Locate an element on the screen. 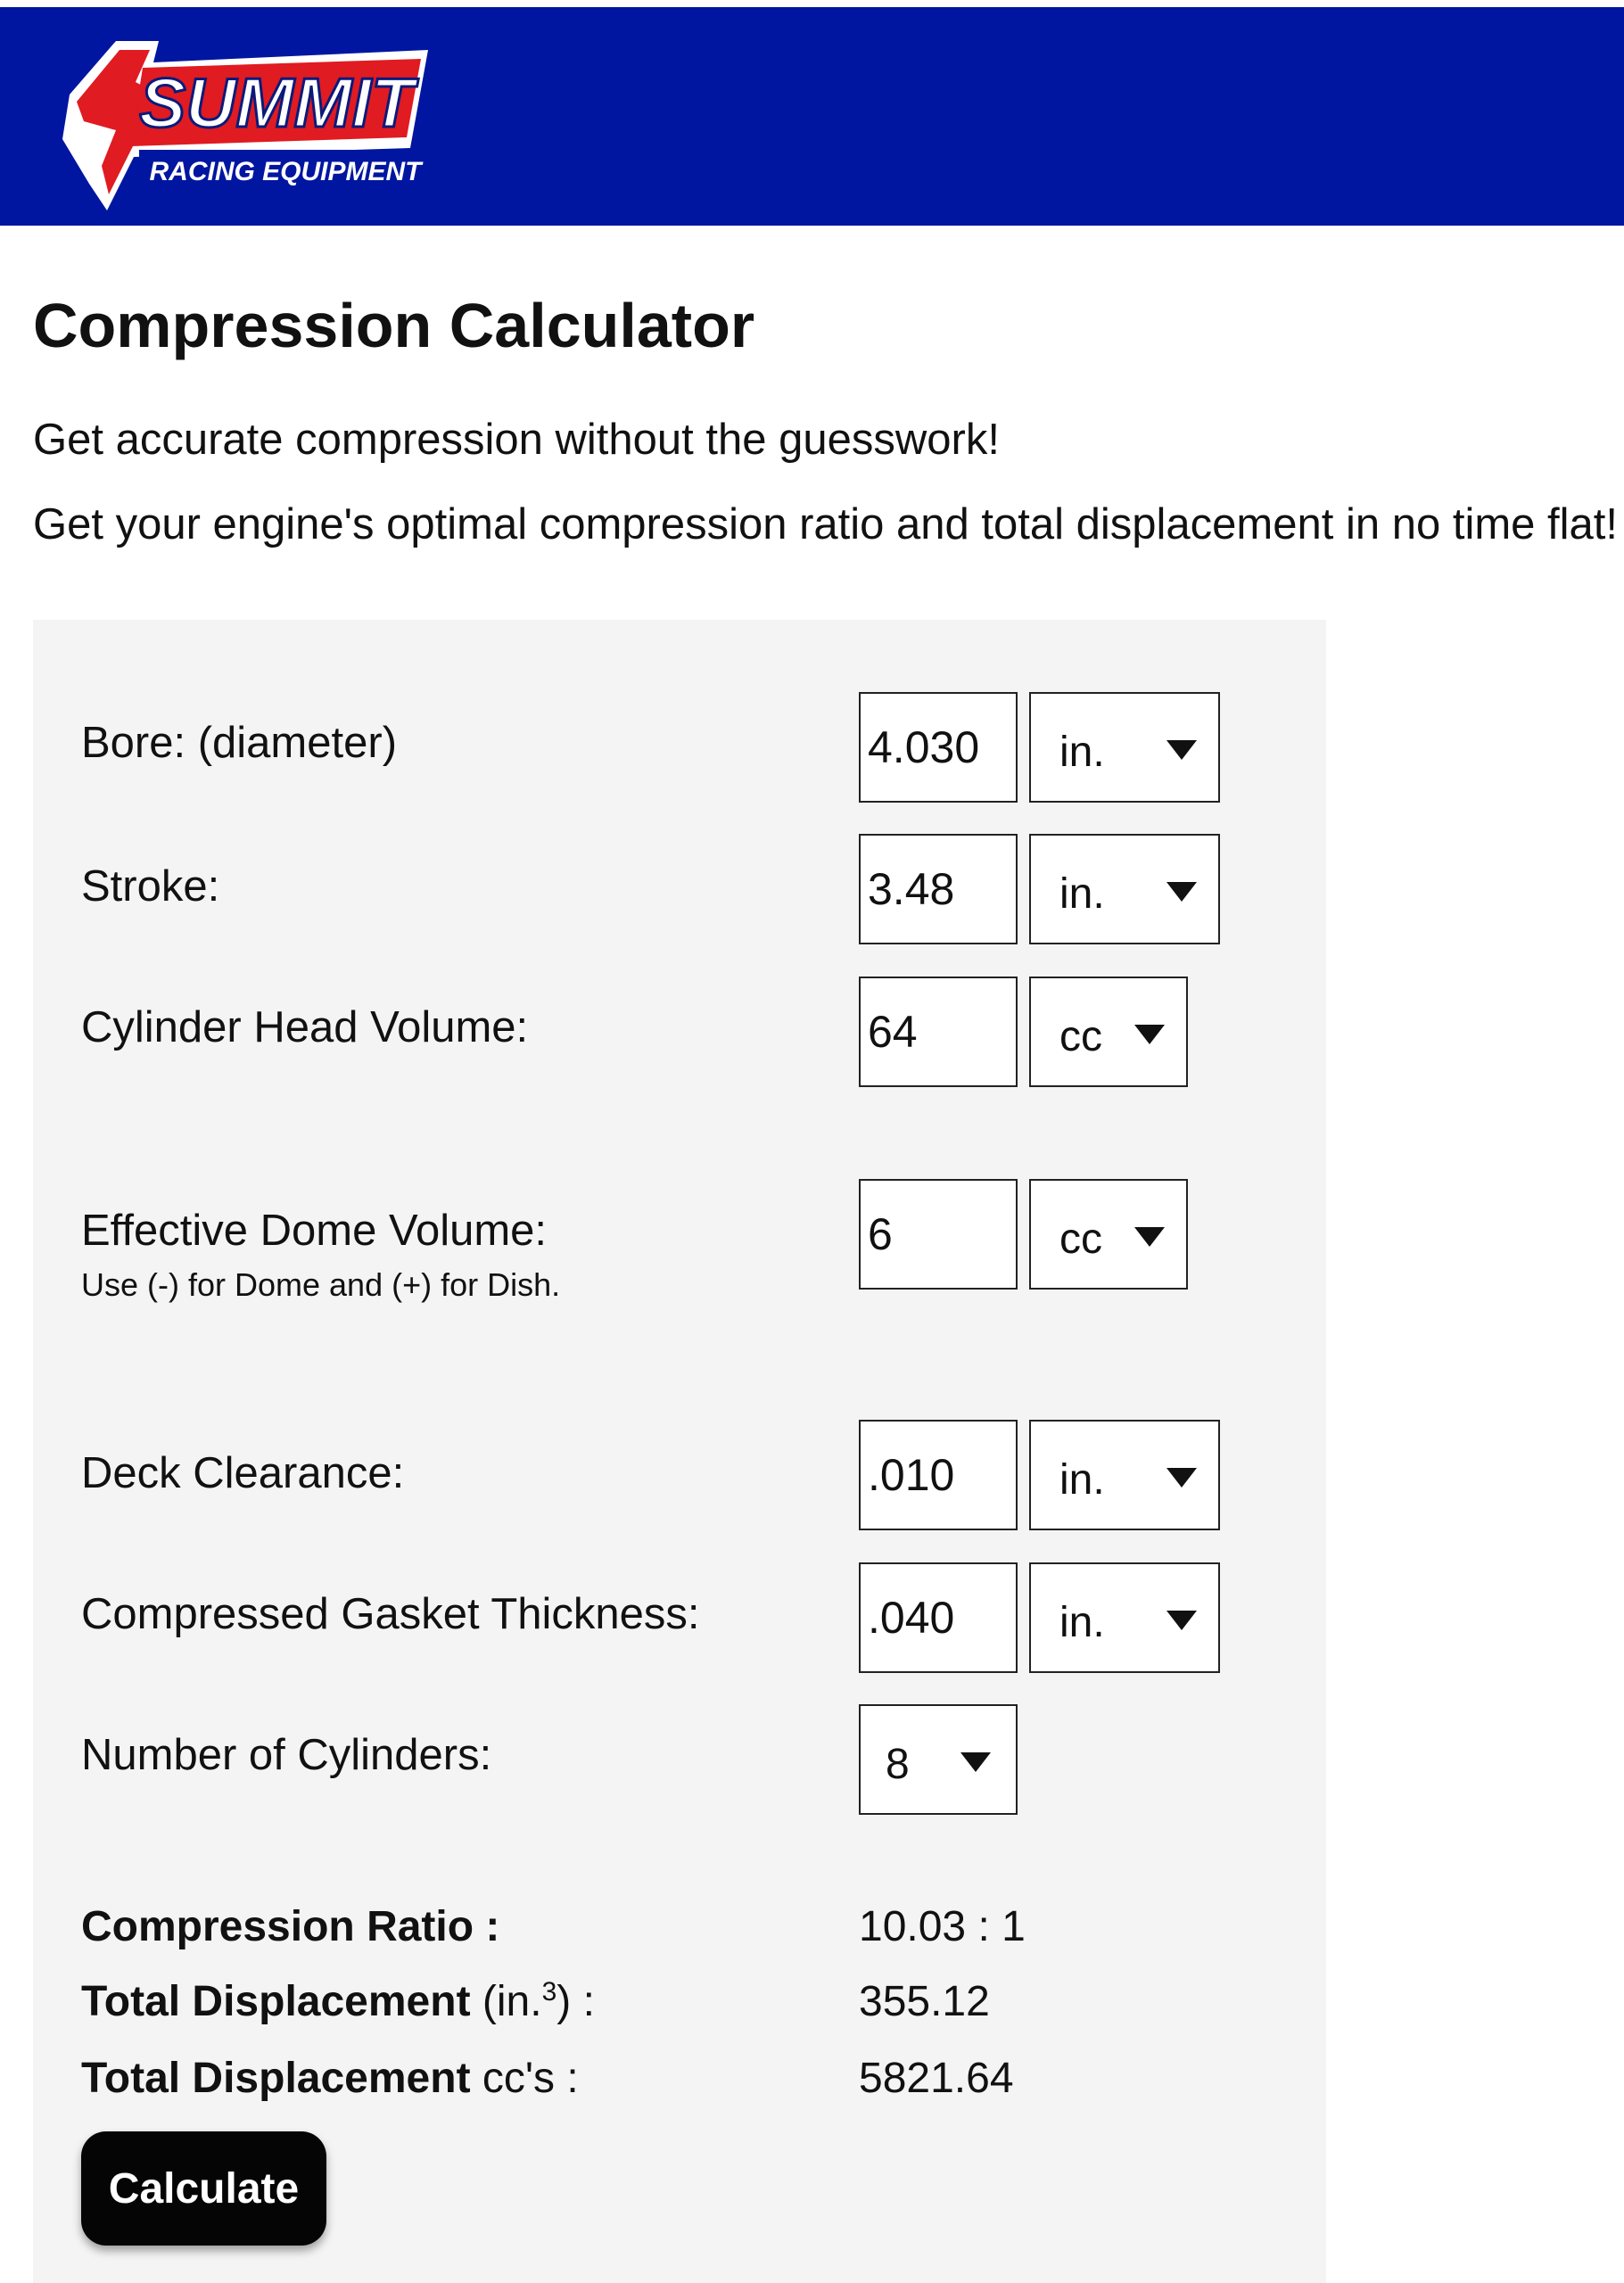 Image resolution: width=1624 pixels, height=2283 pixels. deck-clearance-unit-value: in. is located at coordinates (1082, 1480).